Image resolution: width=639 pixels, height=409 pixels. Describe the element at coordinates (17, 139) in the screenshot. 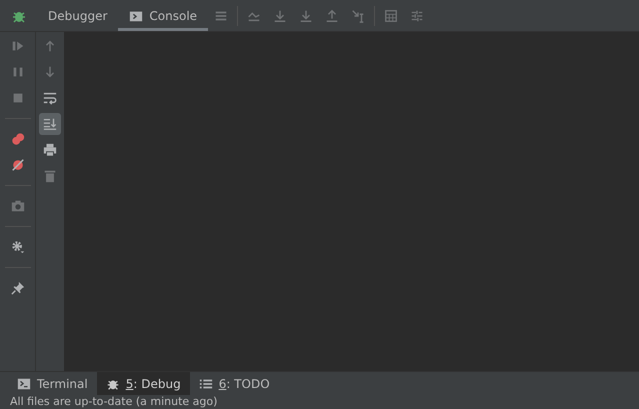

I see `breakpoints-icon` at that location.